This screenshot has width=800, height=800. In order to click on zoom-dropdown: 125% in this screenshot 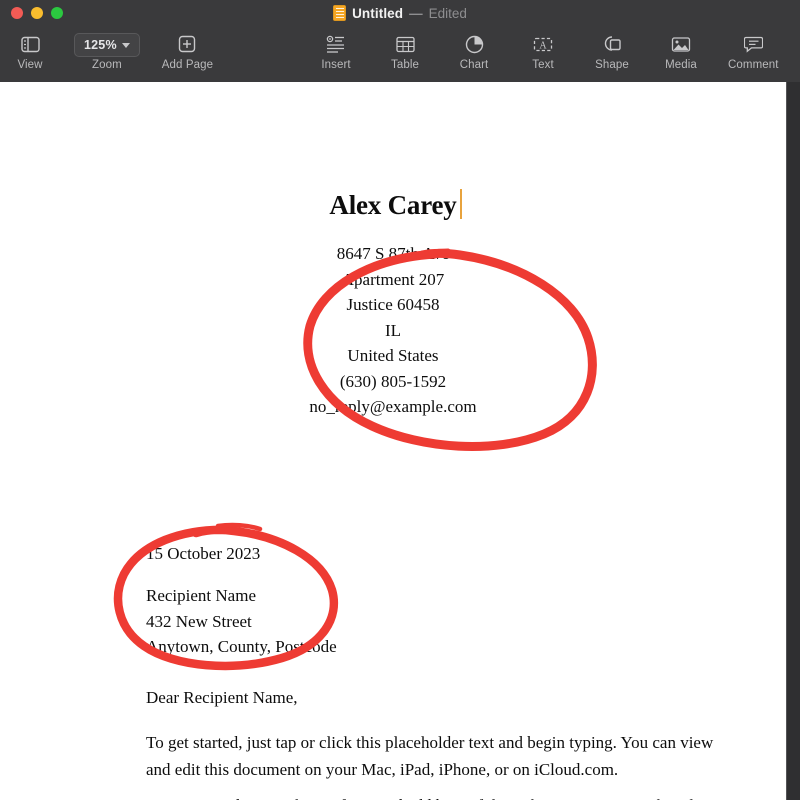, I will do `click(107, 45)`.